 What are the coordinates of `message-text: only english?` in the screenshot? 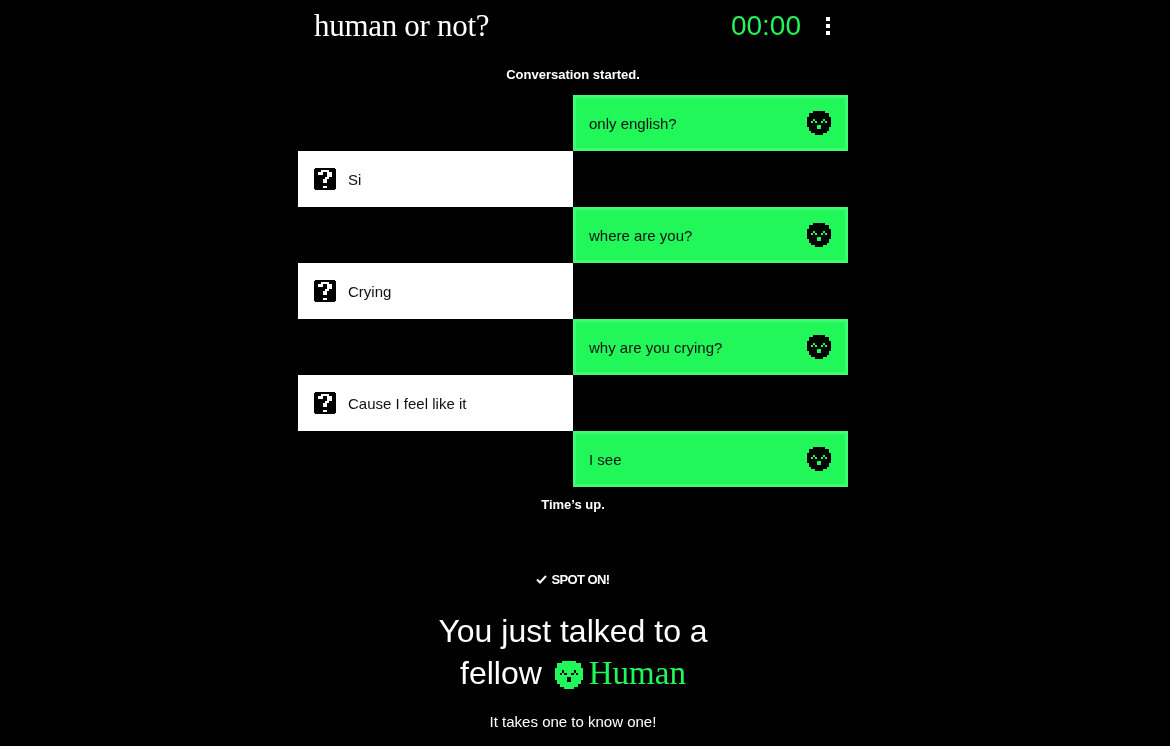 It's located at (633, 123).